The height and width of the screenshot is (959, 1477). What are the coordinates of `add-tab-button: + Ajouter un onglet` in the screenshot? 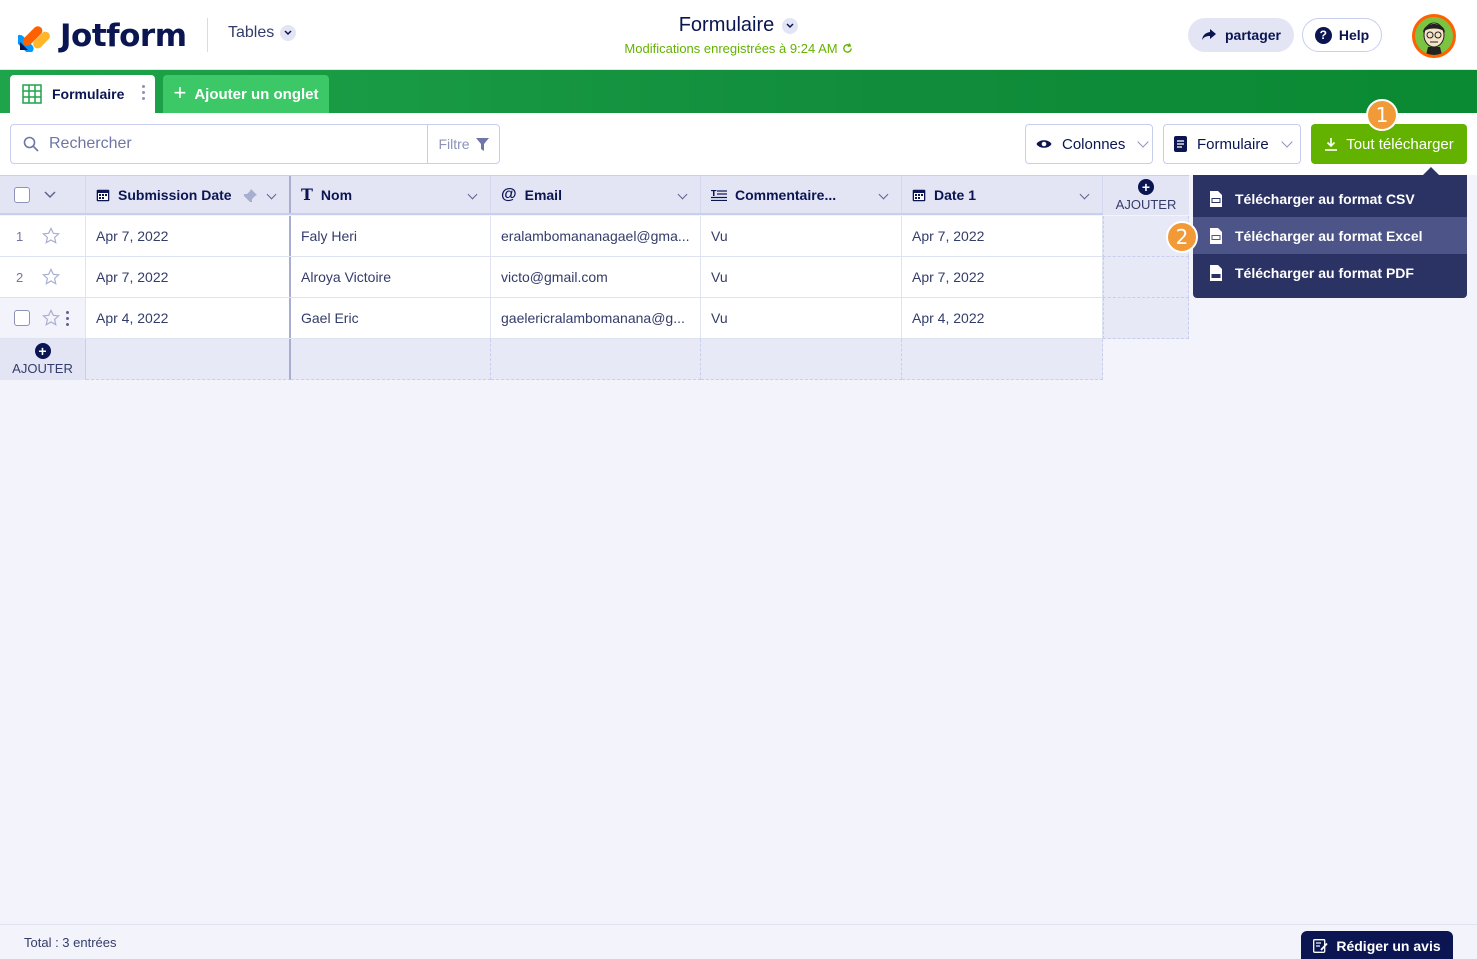 It's located at (246, 94).